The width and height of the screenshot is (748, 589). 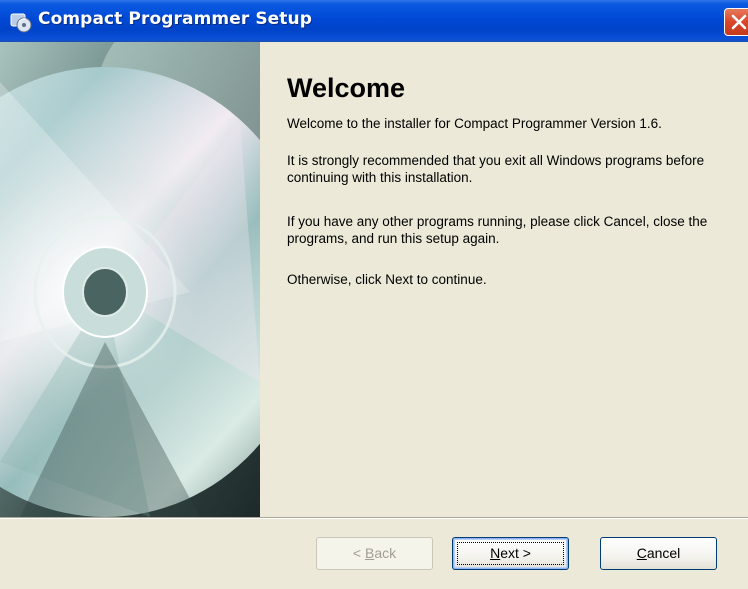 I want to click on cancel-button: Cancel, so click(x=658, y=553).